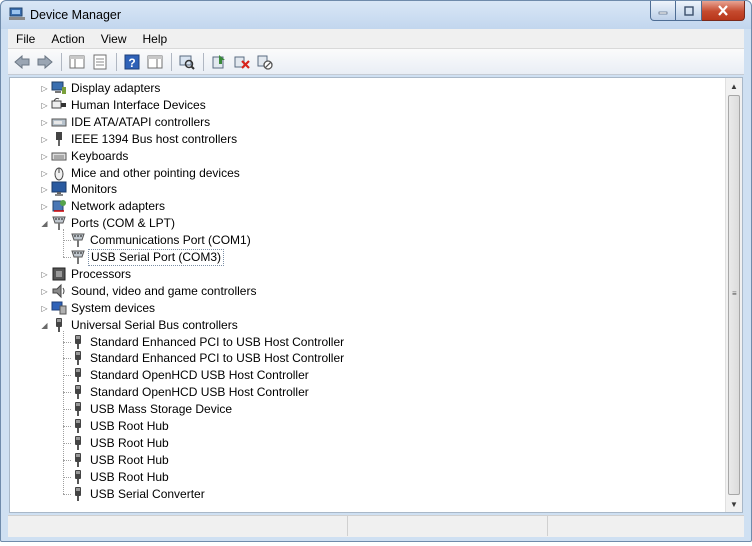 This screenshot has width=752, height=546. What do you see at coordinates (360, 325) in the screenshot?
I see `device-category: ◢ Universal Serial Bus controllers` at bounding box center [360, 325].